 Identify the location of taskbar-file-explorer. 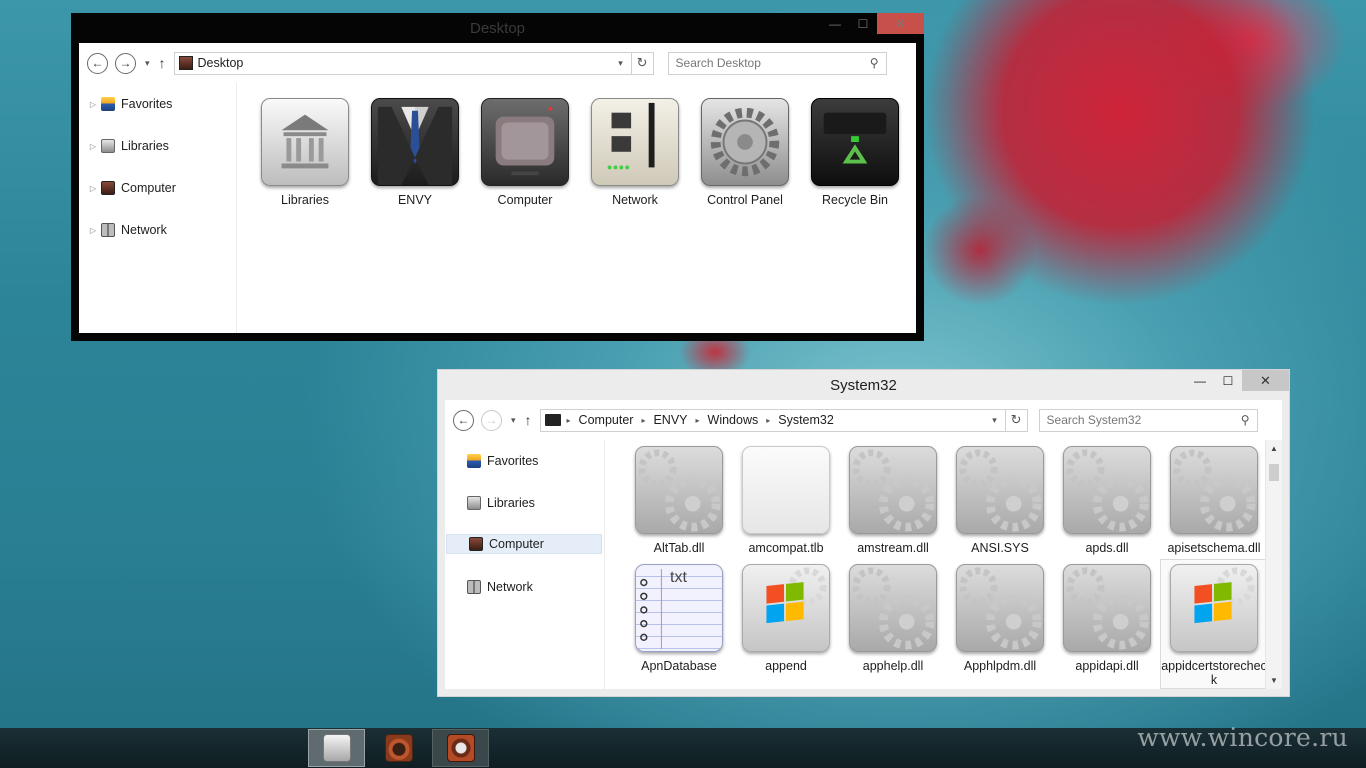
(336, 748).